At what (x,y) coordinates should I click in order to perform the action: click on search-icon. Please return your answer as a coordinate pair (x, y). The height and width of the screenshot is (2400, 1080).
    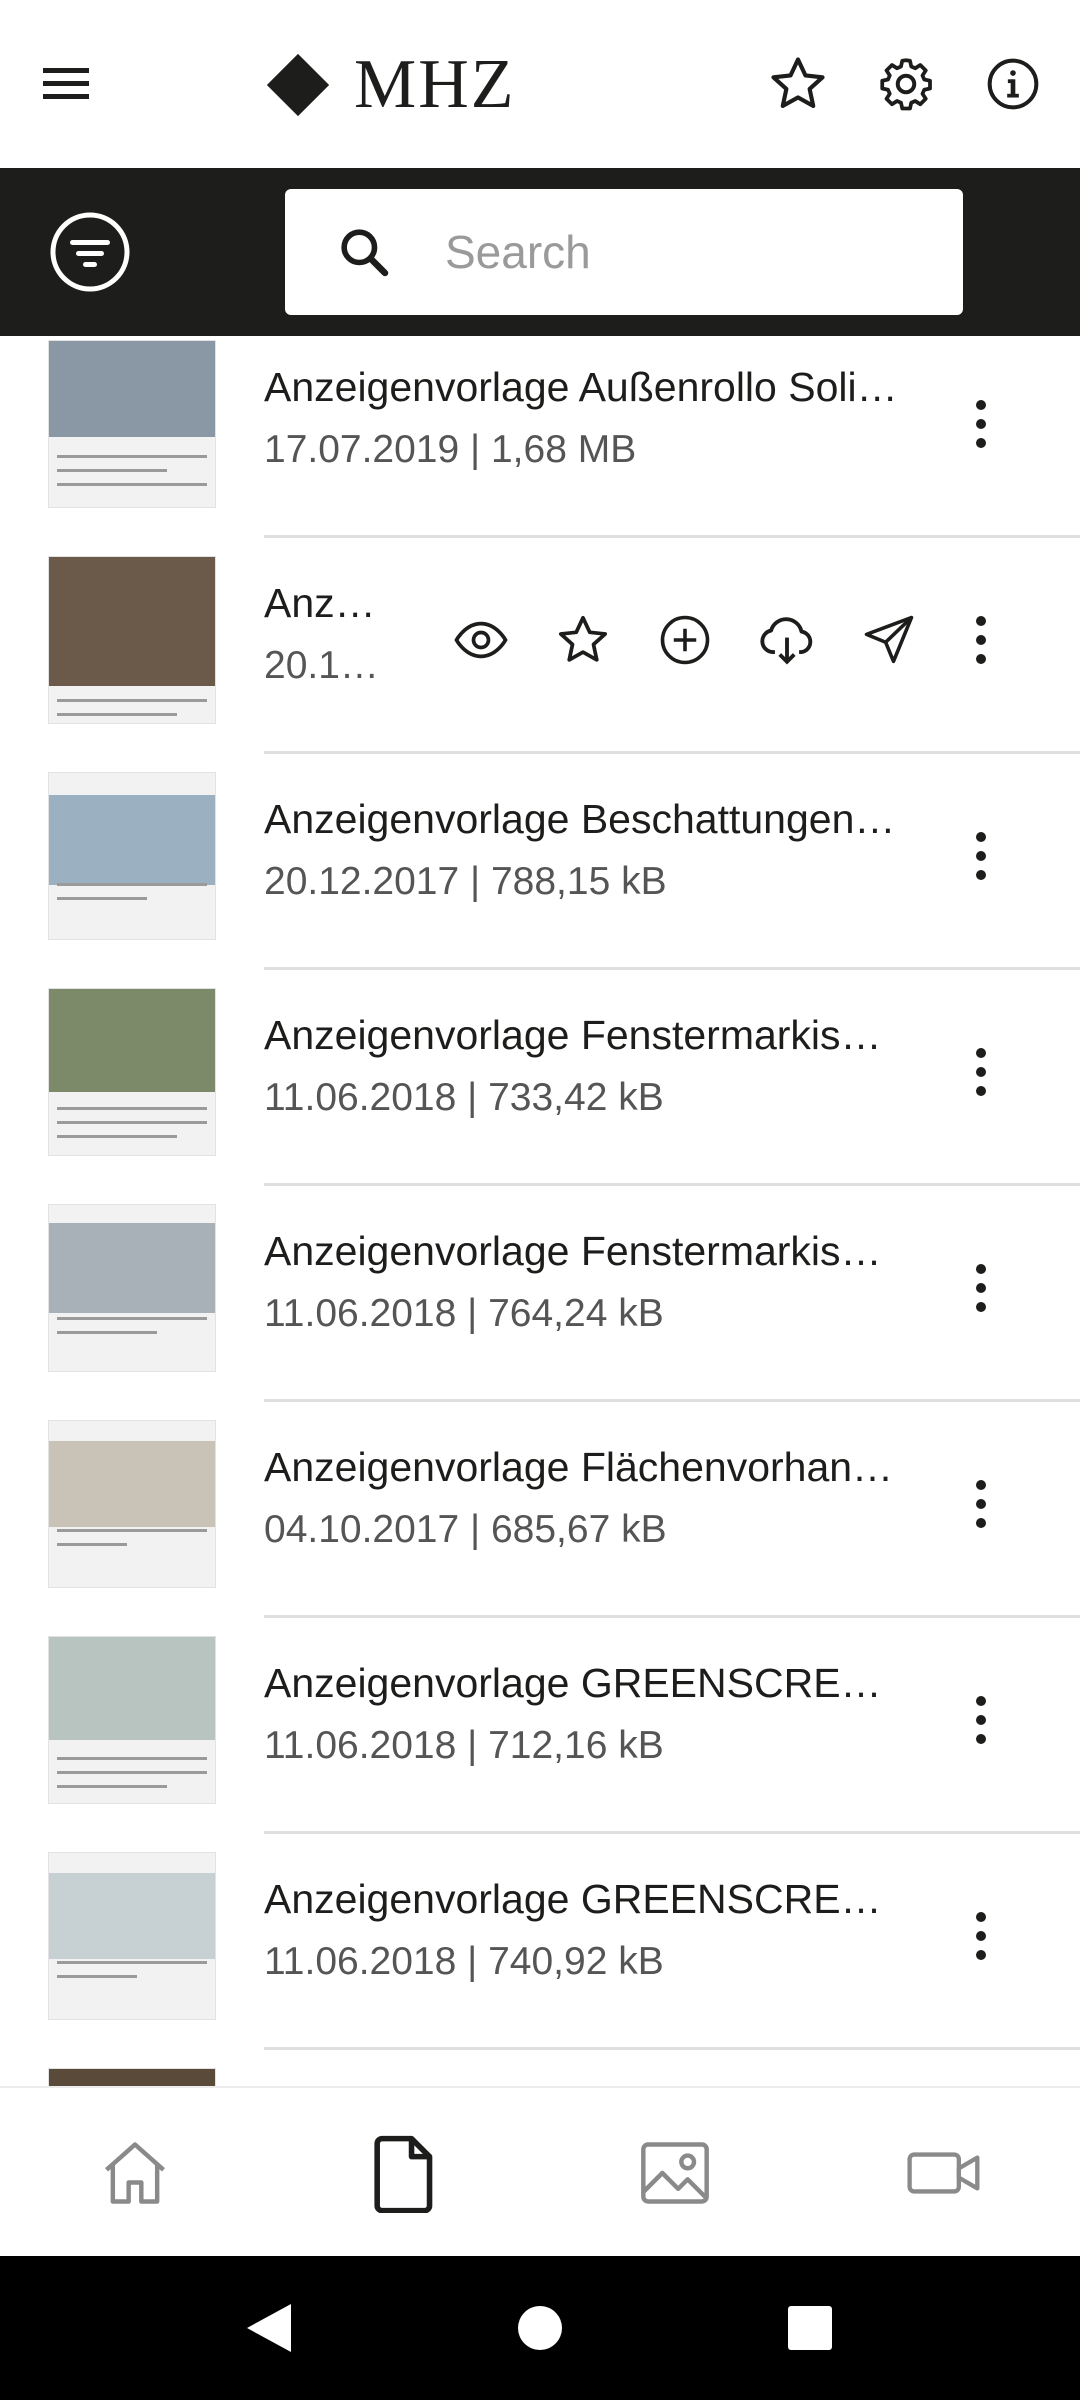
    Looking at the image, I should click on (364, 252).